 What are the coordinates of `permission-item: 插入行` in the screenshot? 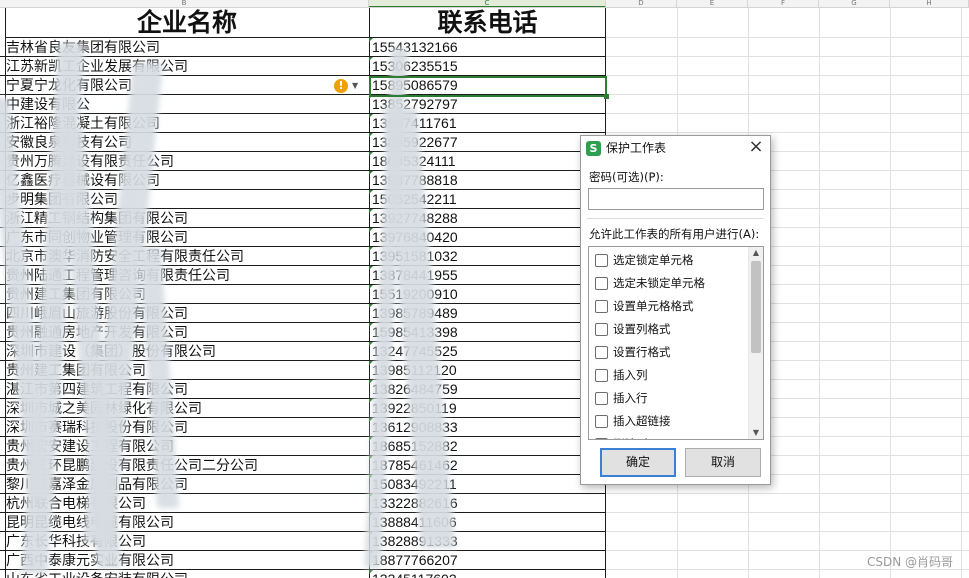 It's located at (669, 398).